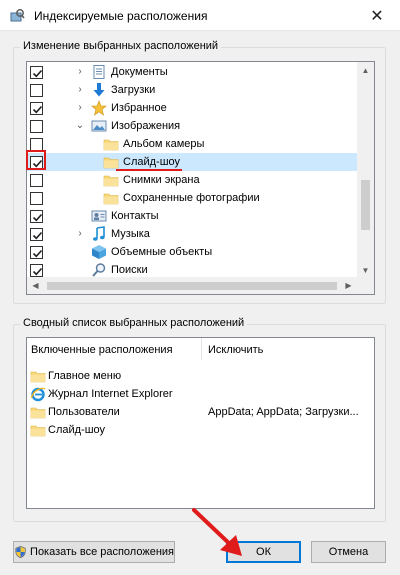  Describe the element at coordinates (121, 16) in the screenshot. I see `window-title: Индексируемые расположения` at that location.